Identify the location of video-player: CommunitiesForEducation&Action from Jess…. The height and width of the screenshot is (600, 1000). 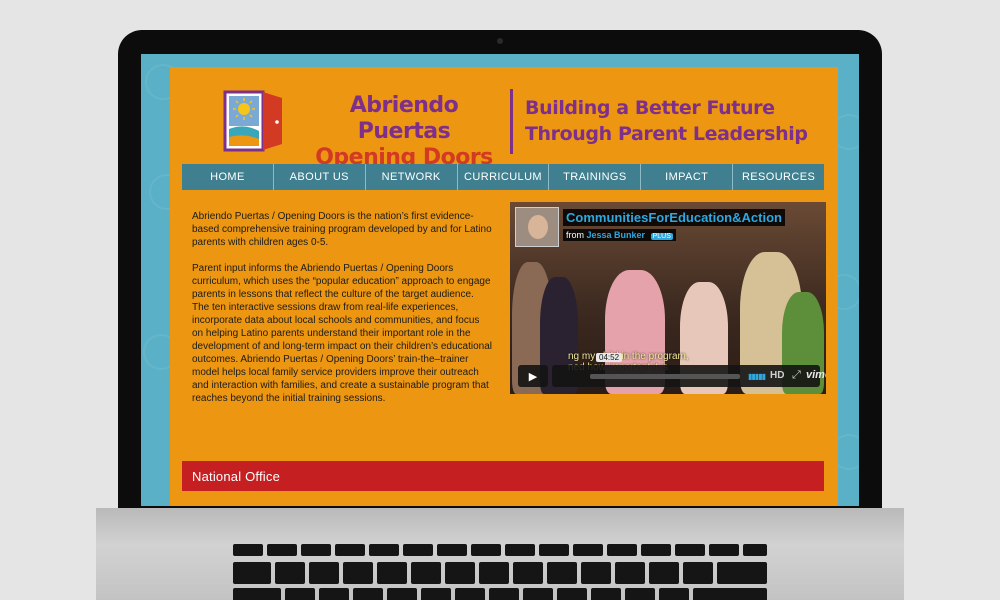
(668, 298).